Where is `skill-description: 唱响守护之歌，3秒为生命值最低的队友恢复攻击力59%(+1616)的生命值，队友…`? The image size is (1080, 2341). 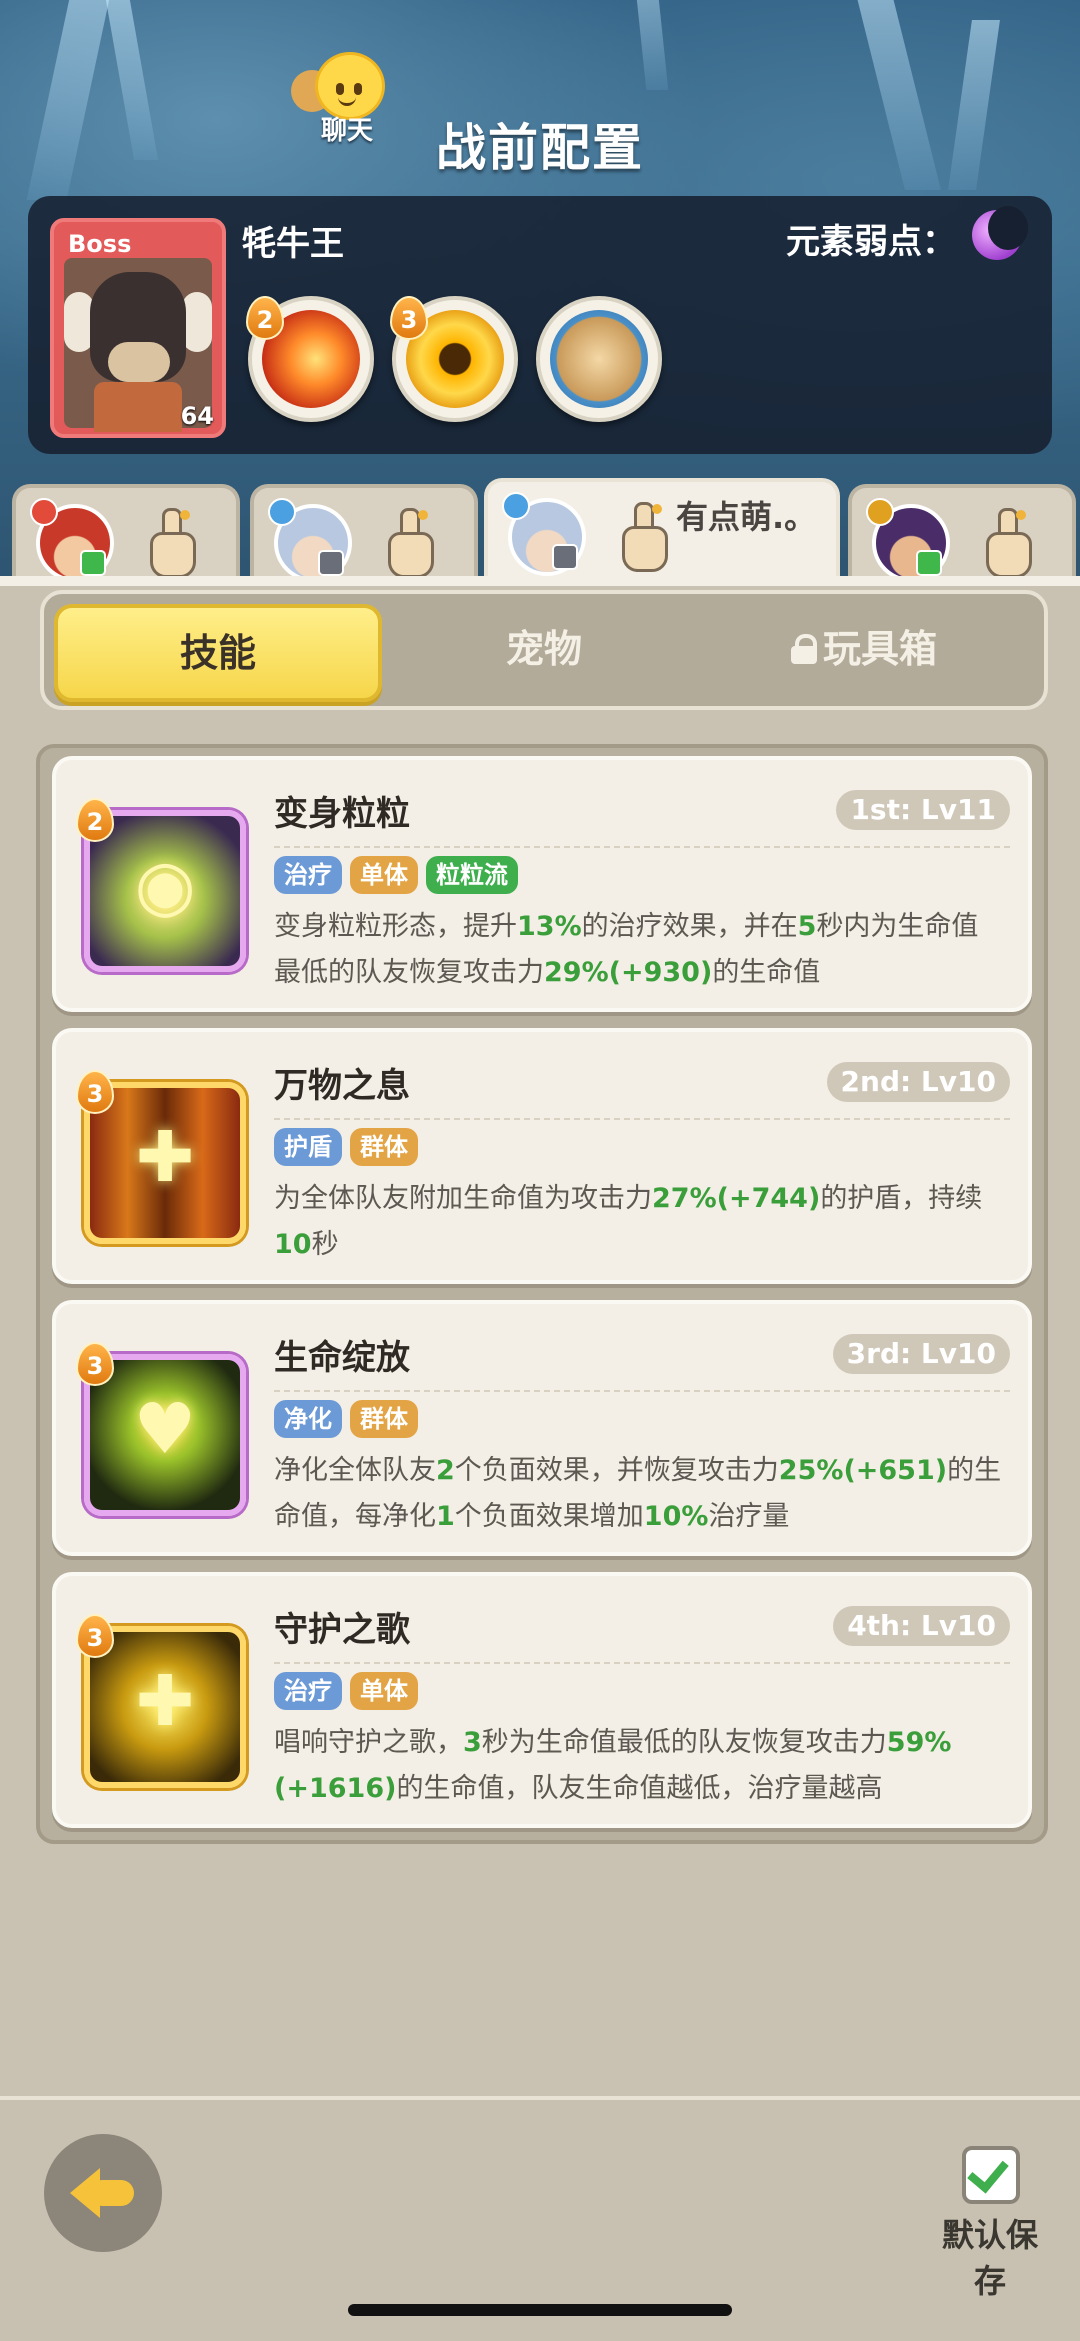
skill-description: 唱响守护之歌，3秒为生命值最低的队友恢复攻击力59%(+1616)的生命值，队友… is located at coordinates (613, 1765).